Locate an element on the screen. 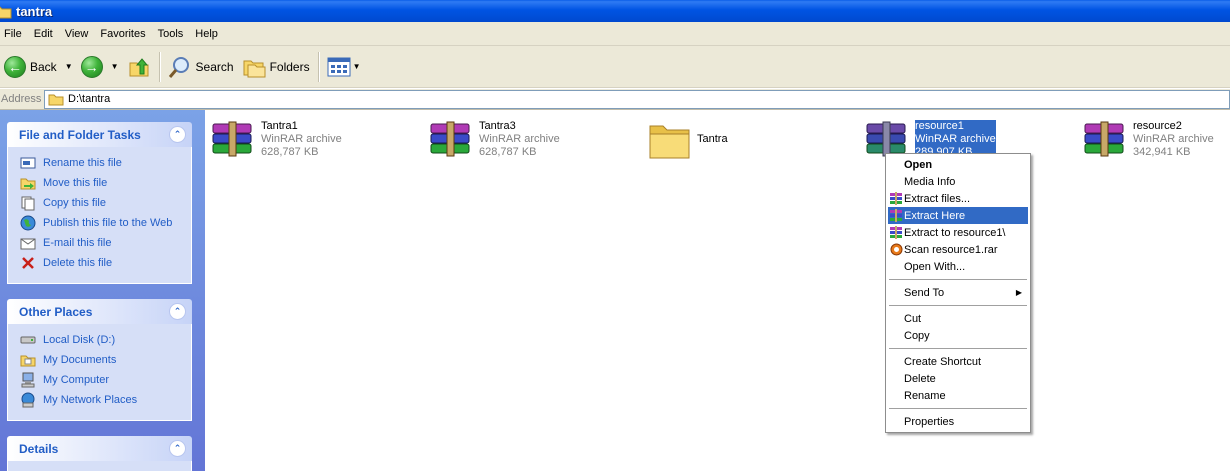 The width and height of the screenshot is (1230, 471). address-label: Address is located at coordinates (21, 99).